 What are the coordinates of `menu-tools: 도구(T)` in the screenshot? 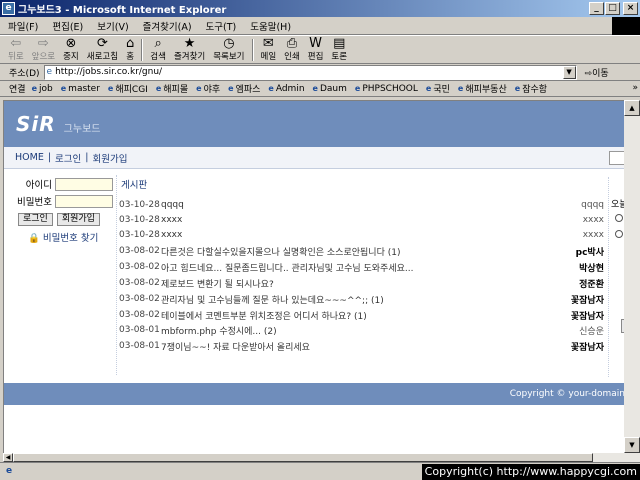 It's located at (221, 26).